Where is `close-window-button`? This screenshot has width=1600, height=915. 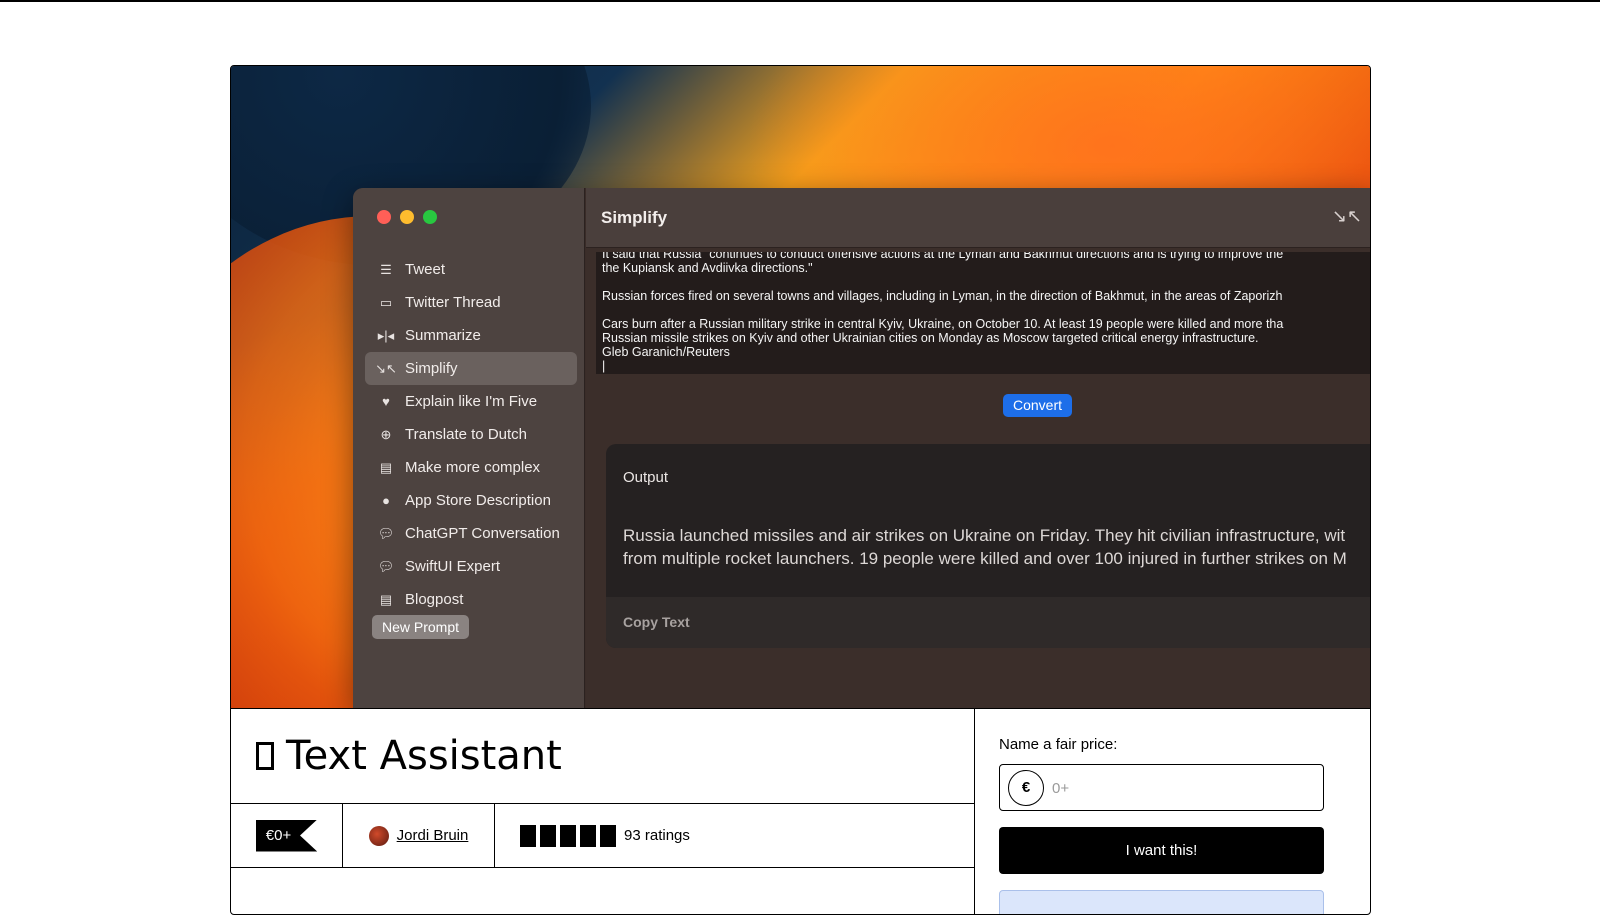 close-window-button is located at coordinates (384, 217).